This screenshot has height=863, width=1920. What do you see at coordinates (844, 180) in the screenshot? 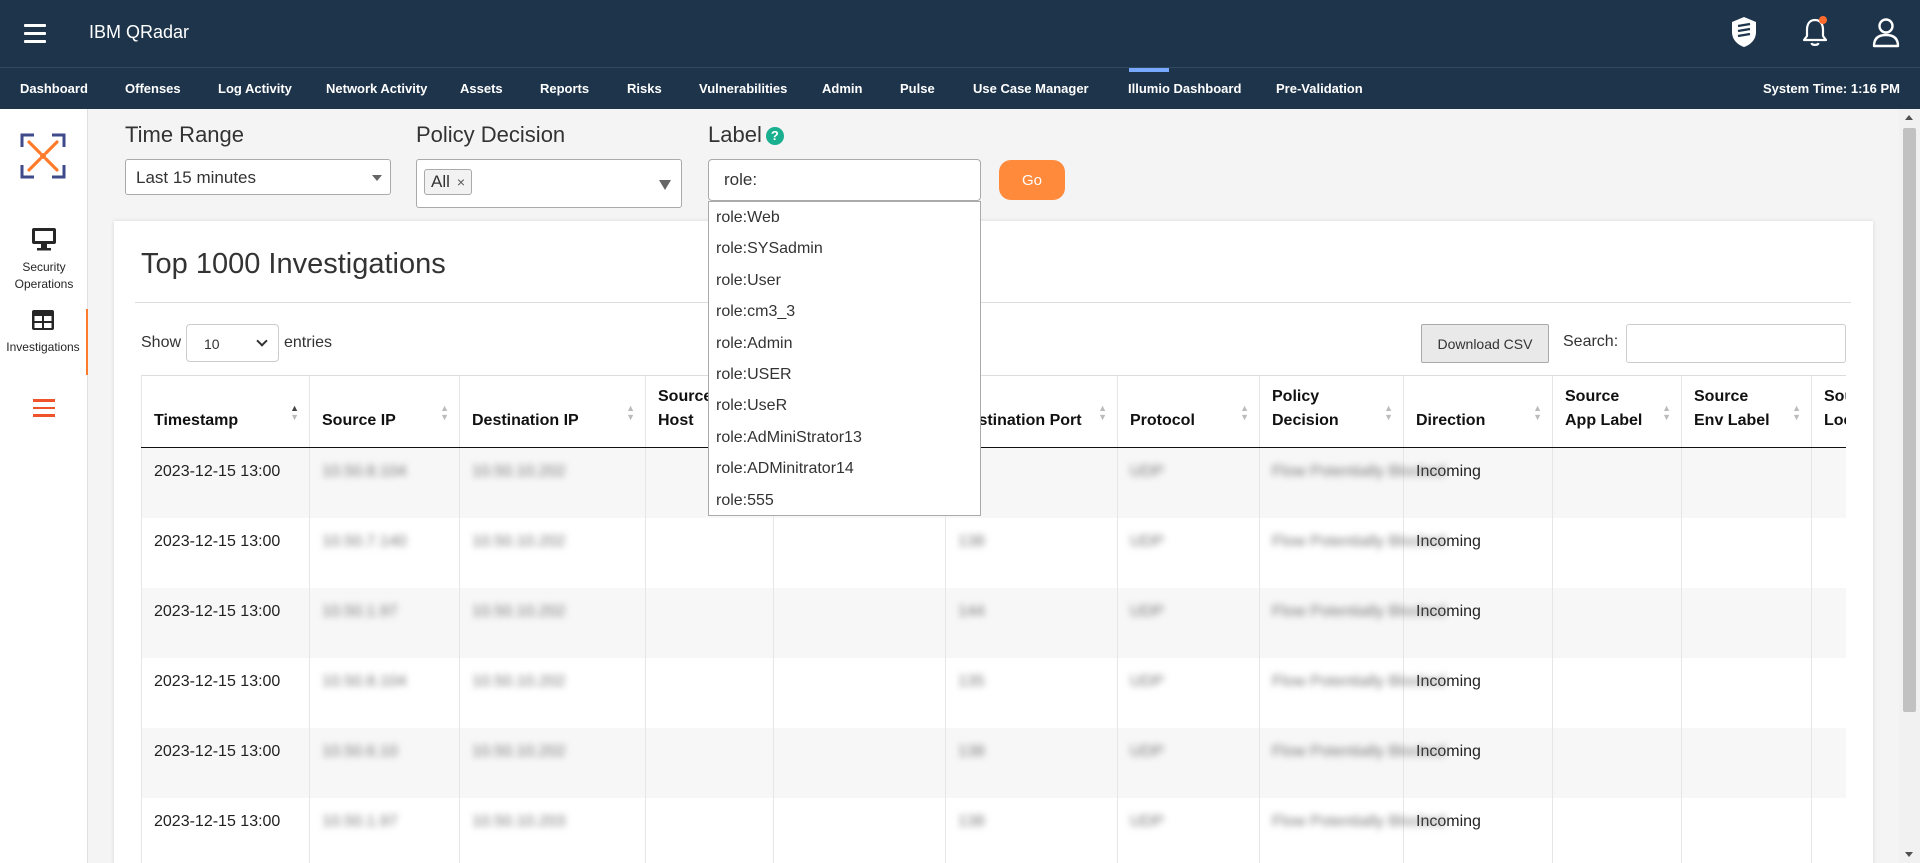
I see `label-input` at bounding box center [844, 180].